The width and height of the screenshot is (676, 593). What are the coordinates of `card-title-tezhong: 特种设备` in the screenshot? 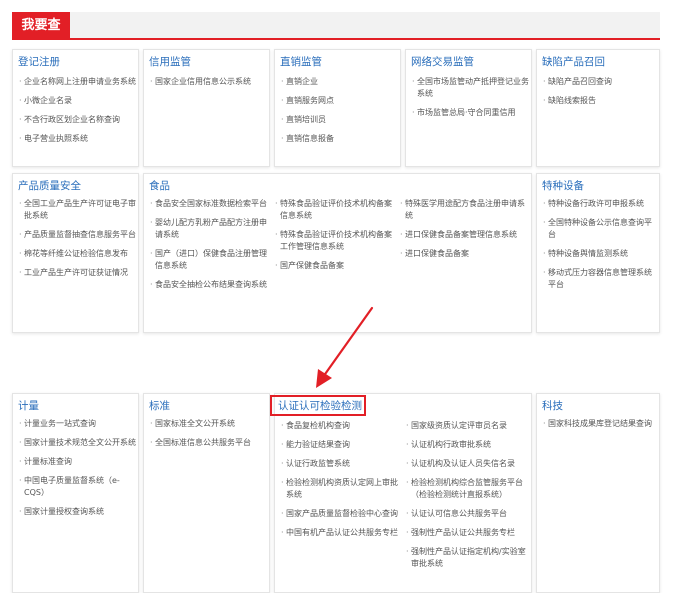 It's located at (563, 185).